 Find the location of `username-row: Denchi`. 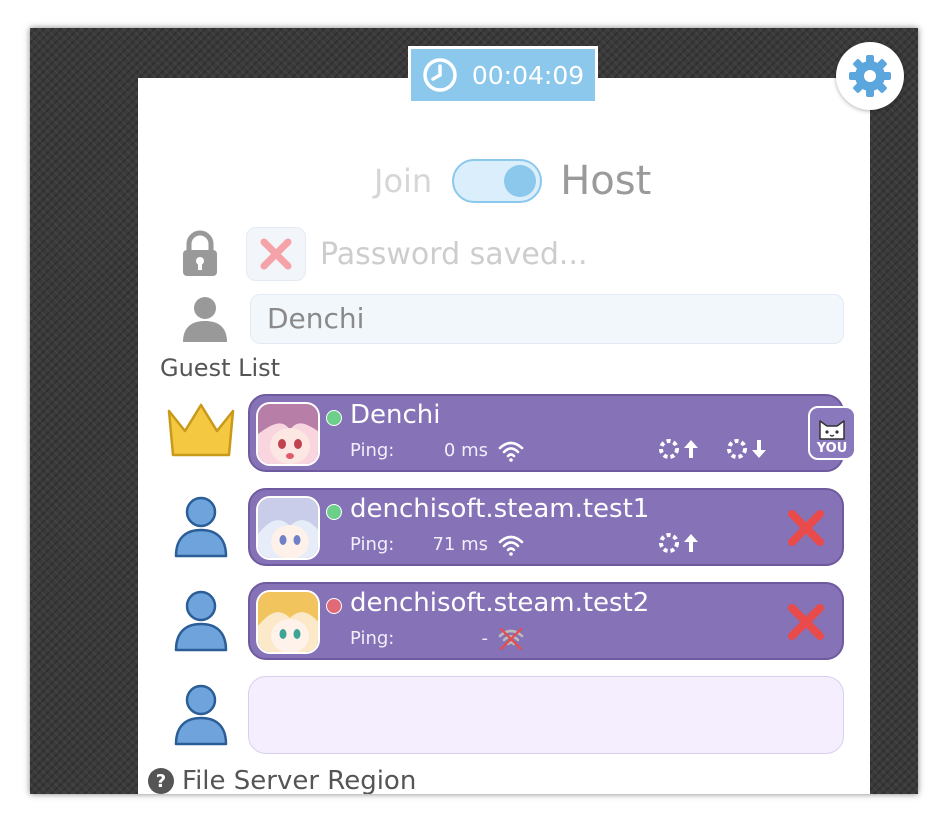

username-row: Denchi is located at coordinates (512, 319).